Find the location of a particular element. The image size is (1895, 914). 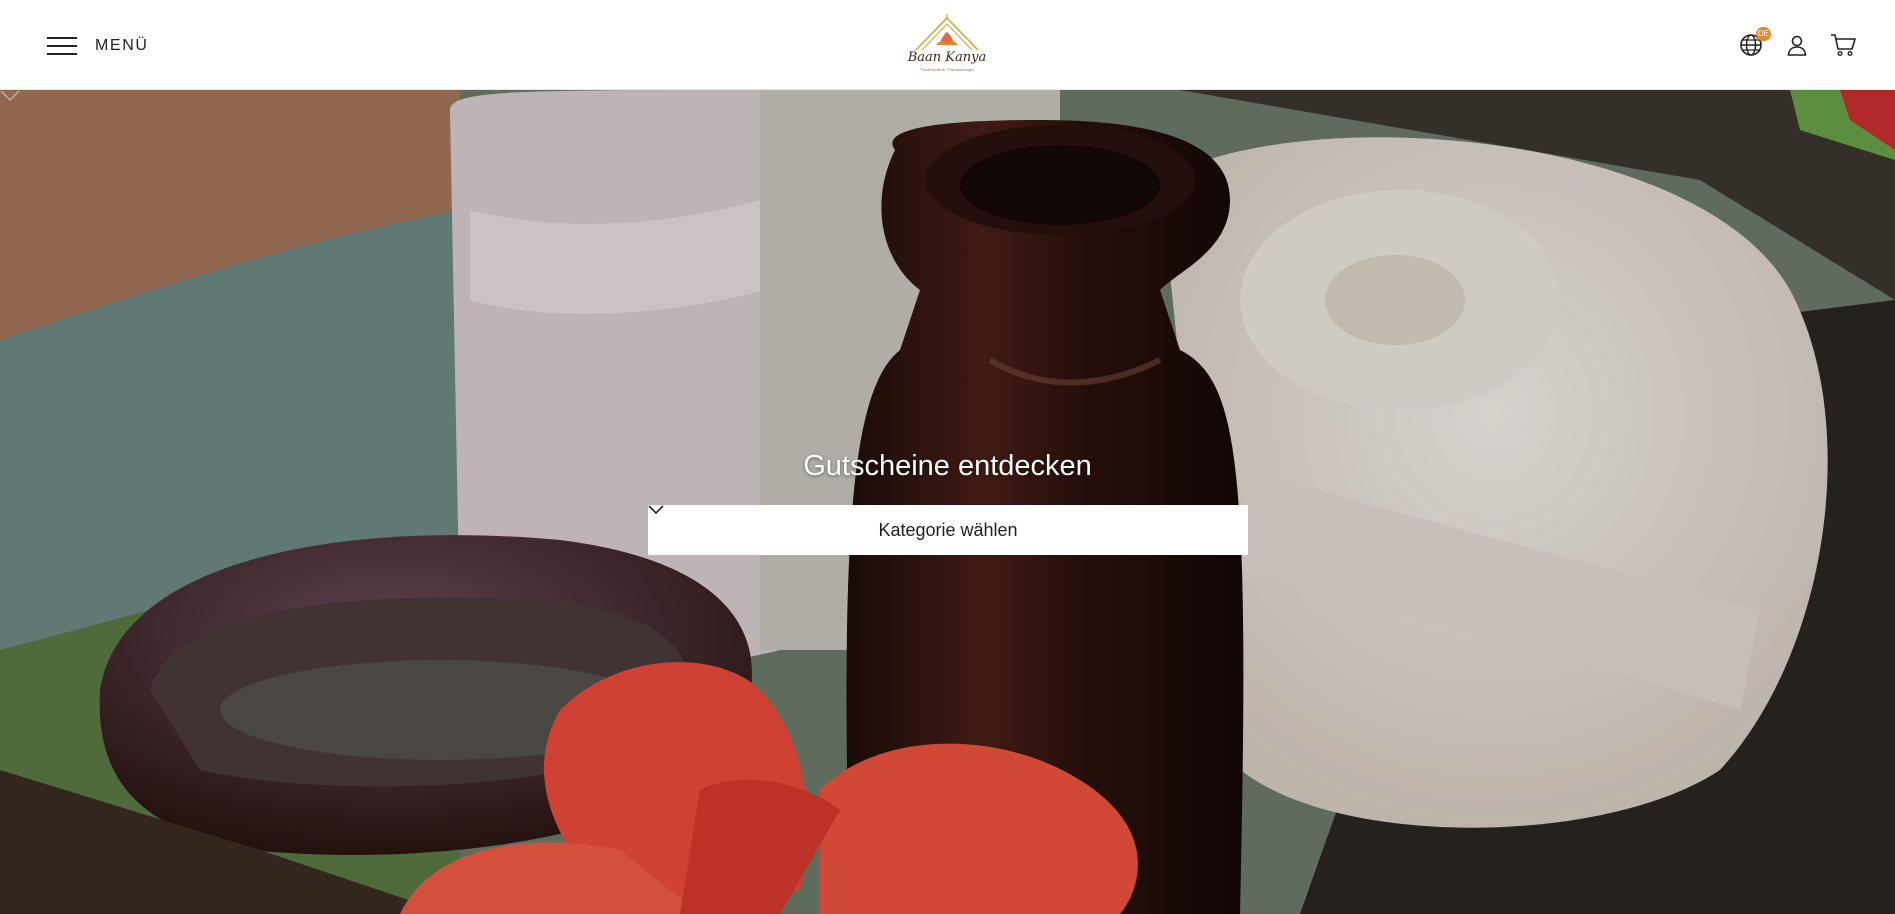

category-select: Kategorie wählen is located at coordinates (948, 530).